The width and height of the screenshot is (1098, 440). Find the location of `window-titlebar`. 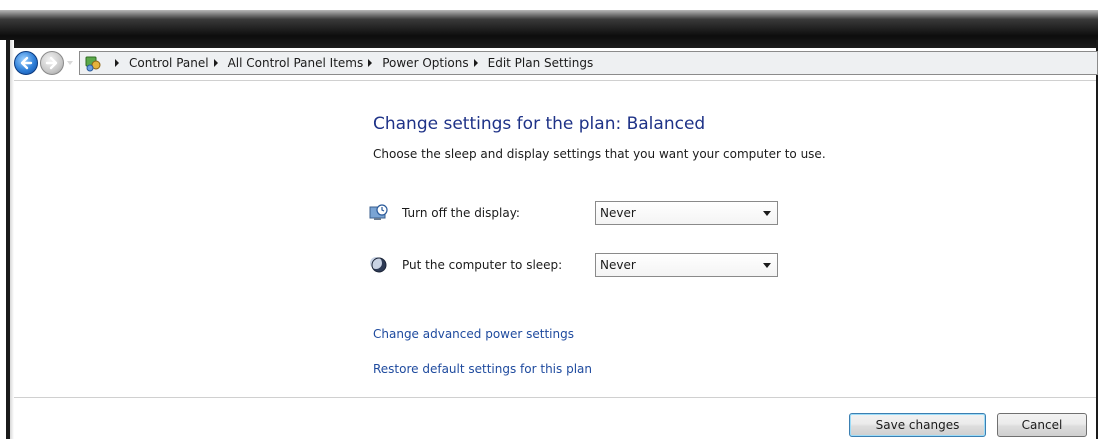

window-titlebar is located at coordinates (549, 24).